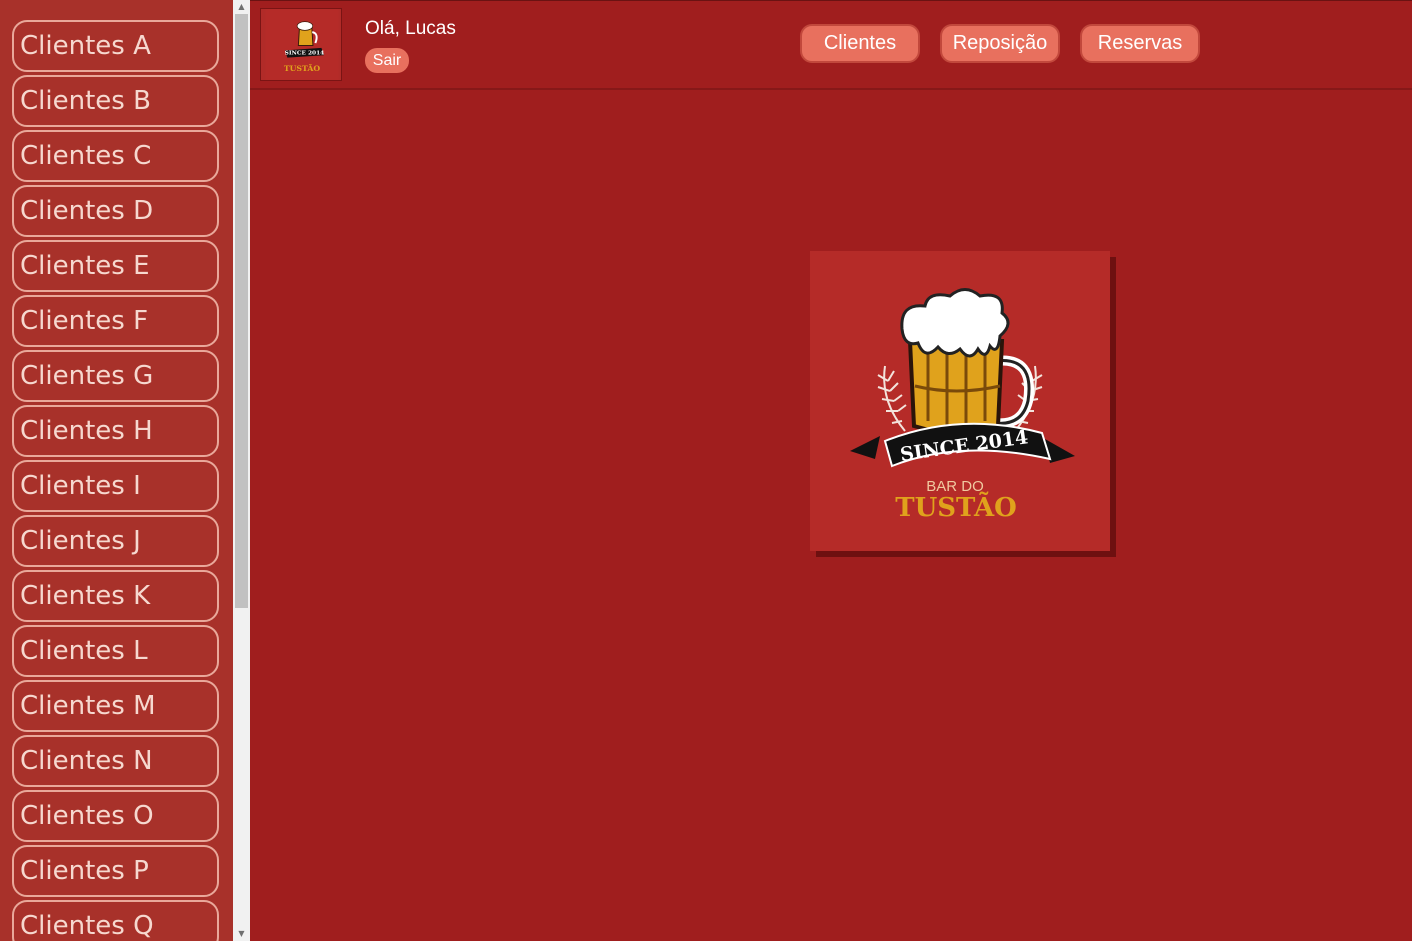  I want to click on sidebar-scrollbar: ▲ ▼, so click(241, 470).